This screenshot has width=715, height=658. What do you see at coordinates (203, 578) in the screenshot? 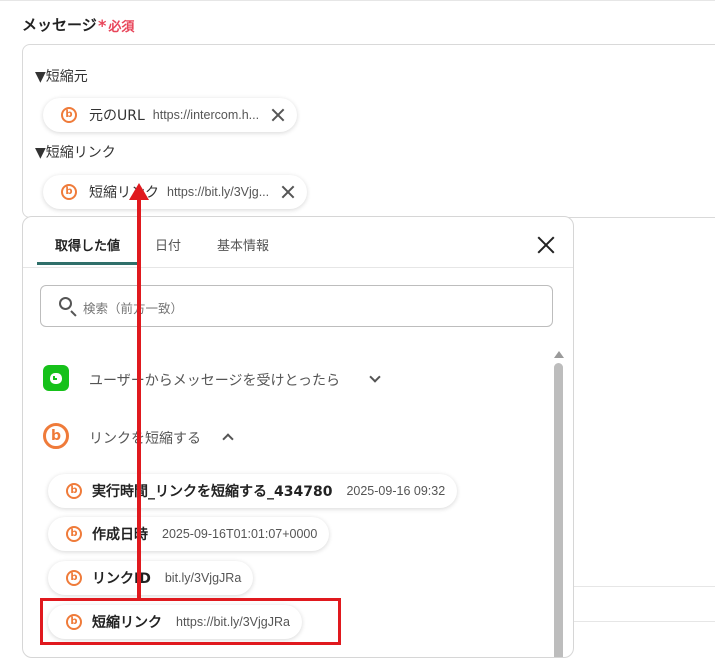
I see `output-value: bit.ly/3VjgJRa` at bounding box center [203, 578].